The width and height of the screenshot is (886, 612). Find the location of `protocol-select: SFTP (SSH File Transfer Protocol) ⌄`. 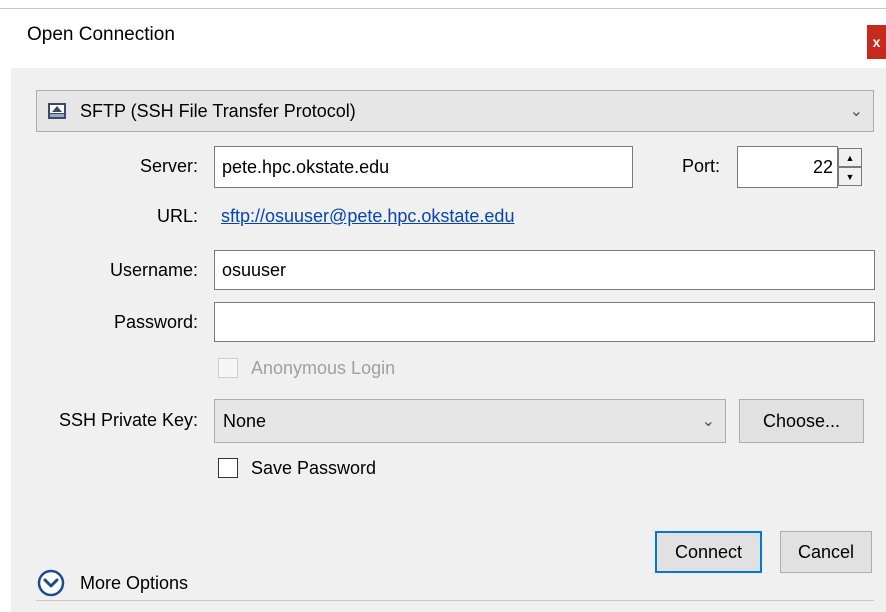

protocol-select: SFTP (SSH File Transfer Protocol) ⌄ is located at coordinates (455, 111).